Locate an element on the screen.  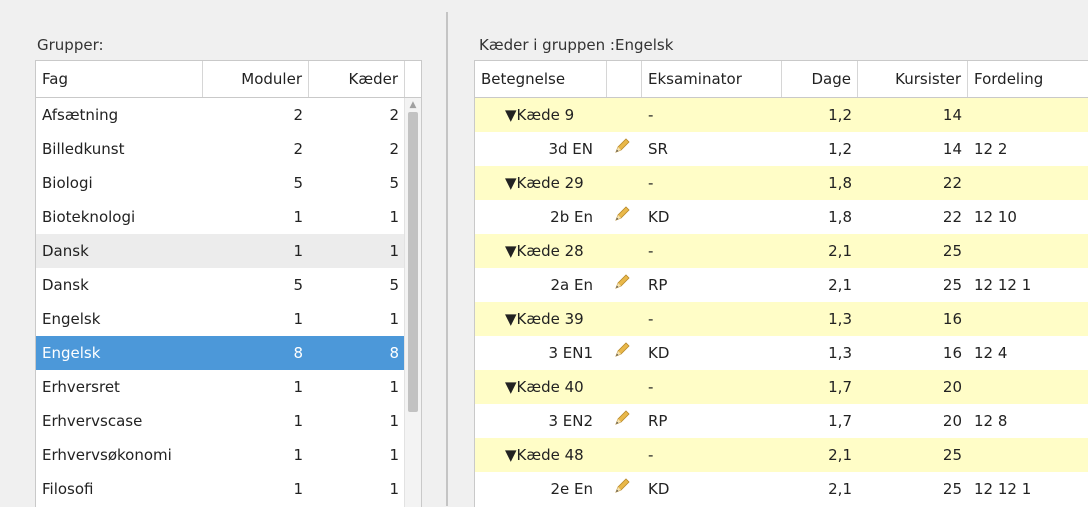
scroll-up-arrow-icon: ▲ is located at coordinates (413, 105).